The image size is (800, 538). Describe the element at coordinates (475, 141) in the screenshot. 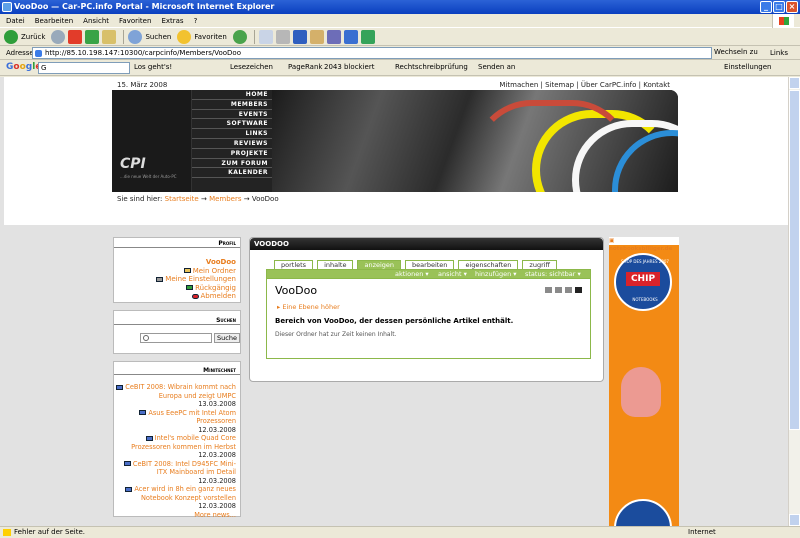

I see `cables-banner-image` at that location.